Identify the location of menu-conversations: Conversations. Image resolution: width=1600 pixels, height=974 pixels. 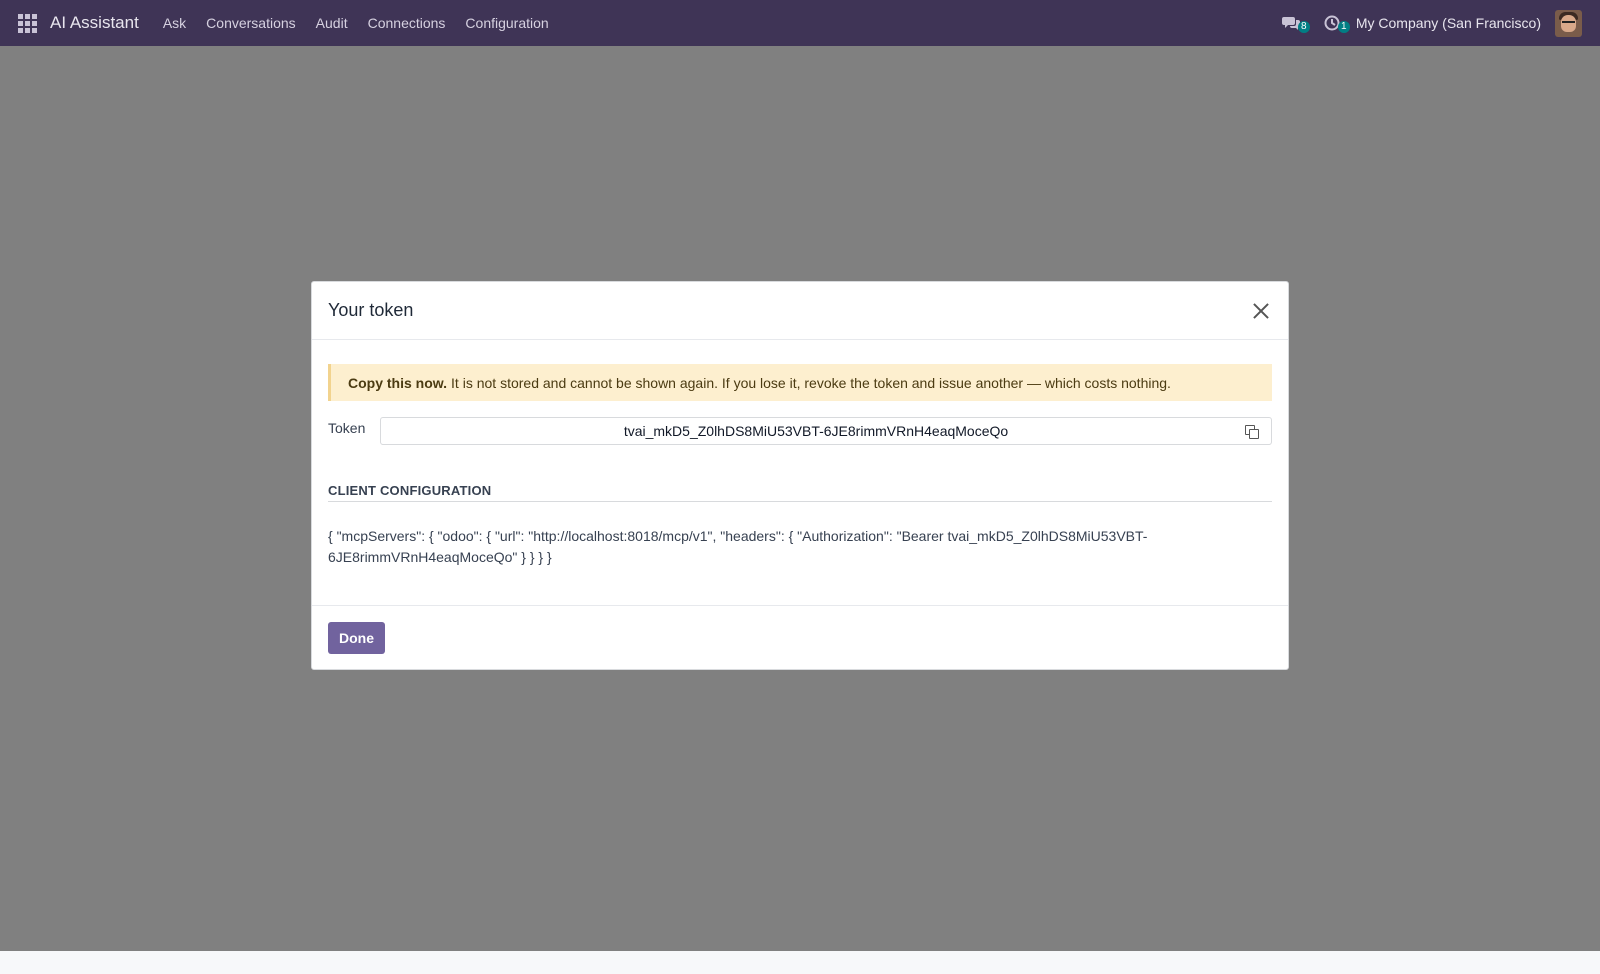
(251, 23).